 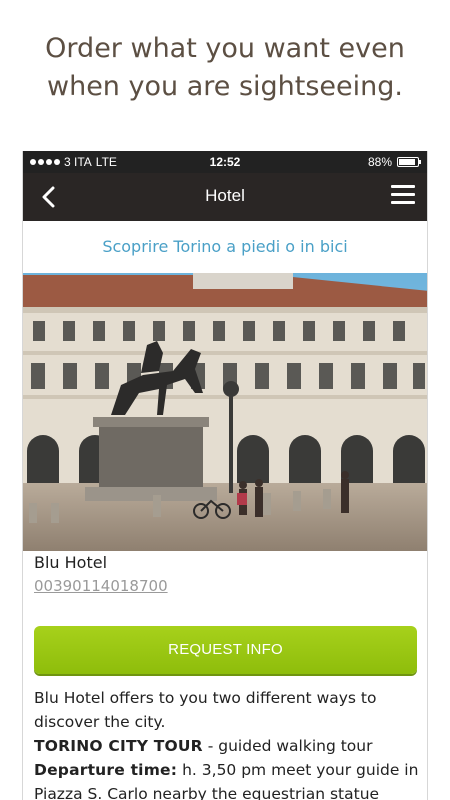 What do you see at coordinates (71, 562) in the screenshot?
I see `hotel-name: Blu Hotel` at bounding box center [71, 562].